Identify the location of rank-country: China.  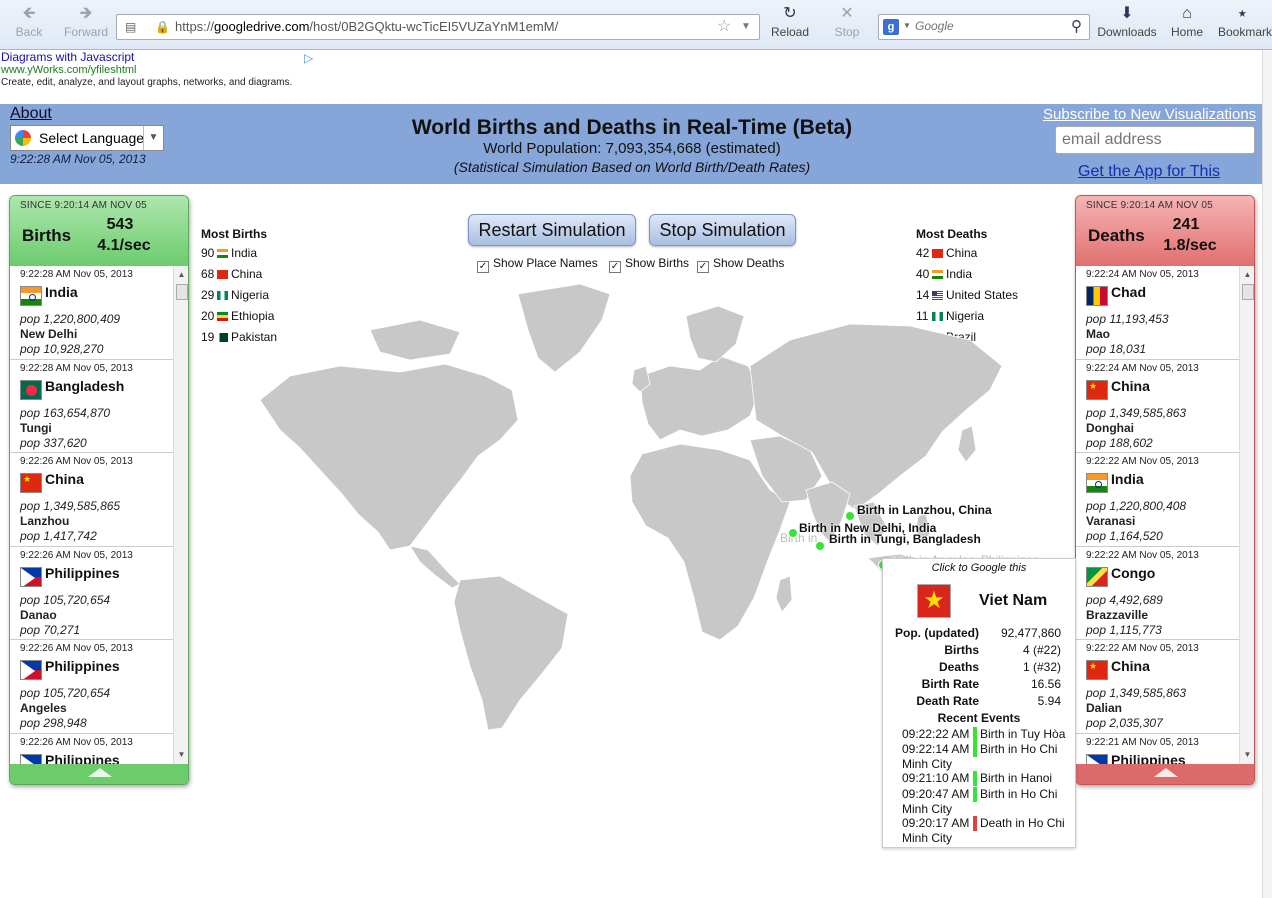
(962, 253).